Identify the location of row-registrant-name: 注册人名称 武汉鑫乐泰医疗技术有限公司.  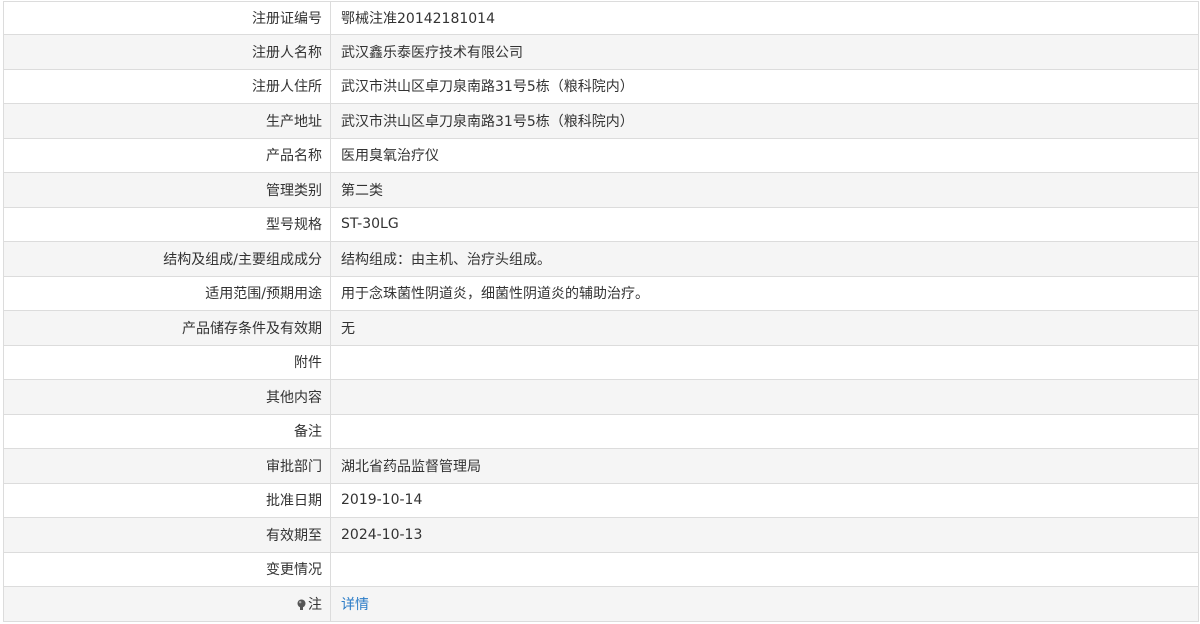
(601, 52).